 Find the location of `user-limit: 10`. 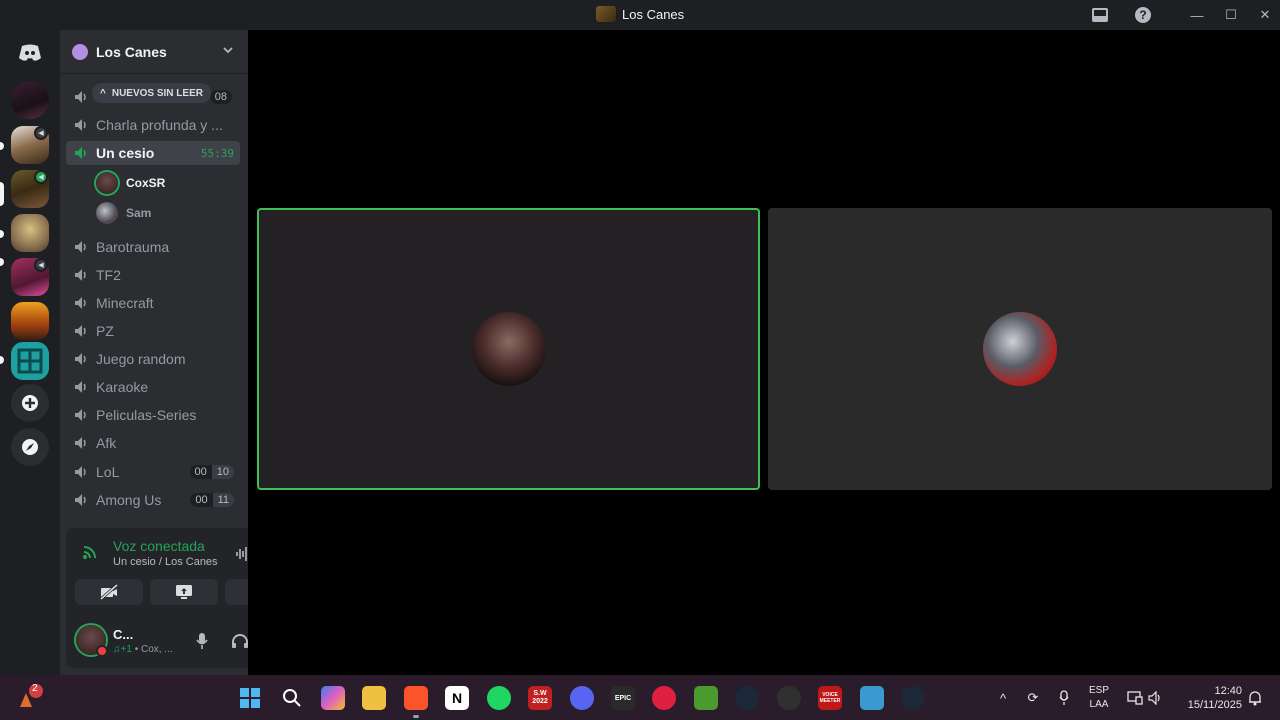

user-limit: 10 is located at coordinates (222, 472).